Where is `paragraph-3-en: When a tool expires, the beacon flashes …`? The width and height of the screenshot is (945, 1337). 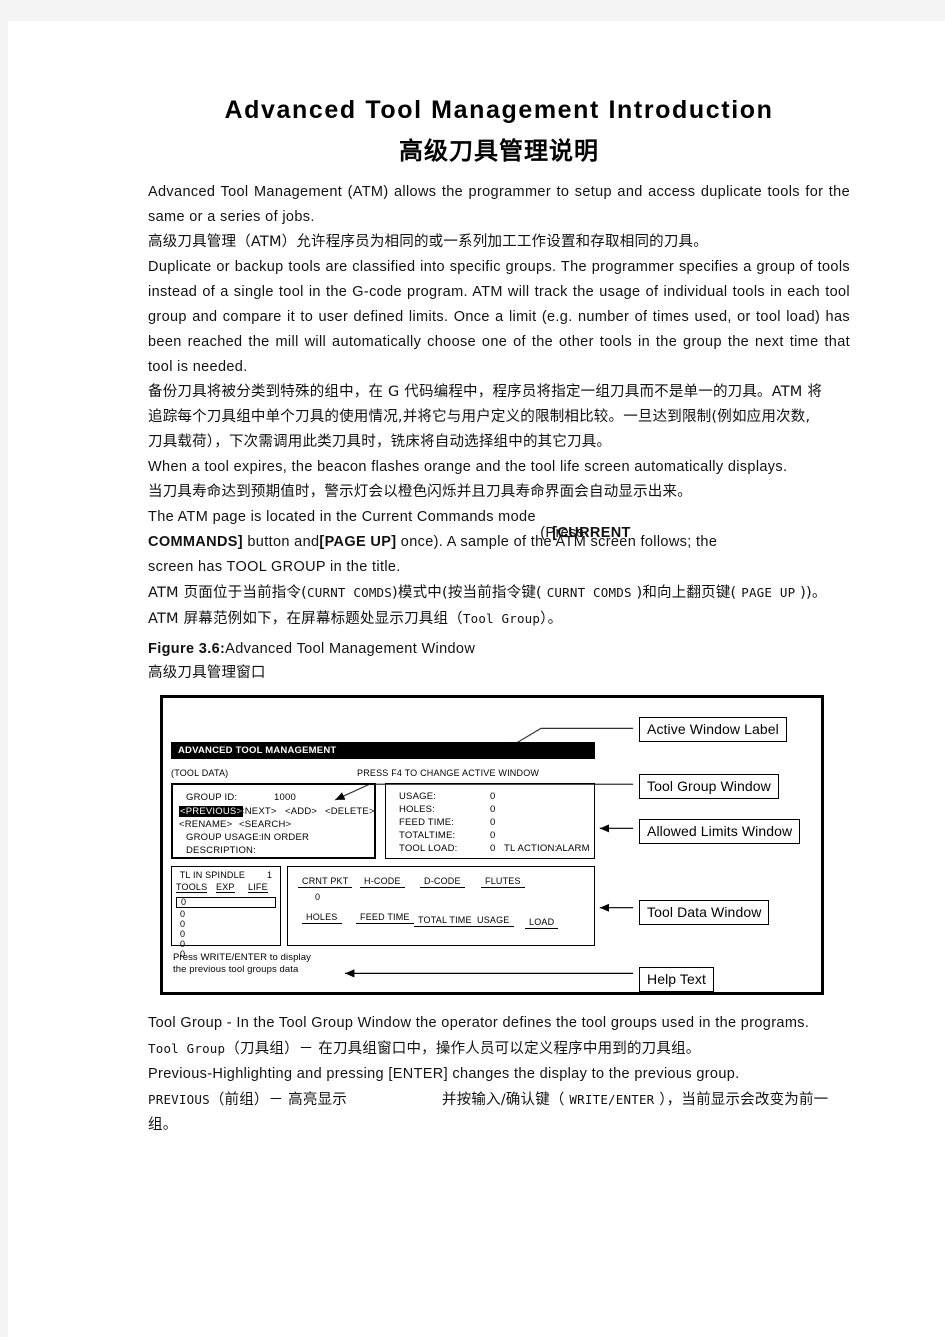
paragraph-3-en: When a tool expires, the beacon flashes … is located at coordinates (468, 467).